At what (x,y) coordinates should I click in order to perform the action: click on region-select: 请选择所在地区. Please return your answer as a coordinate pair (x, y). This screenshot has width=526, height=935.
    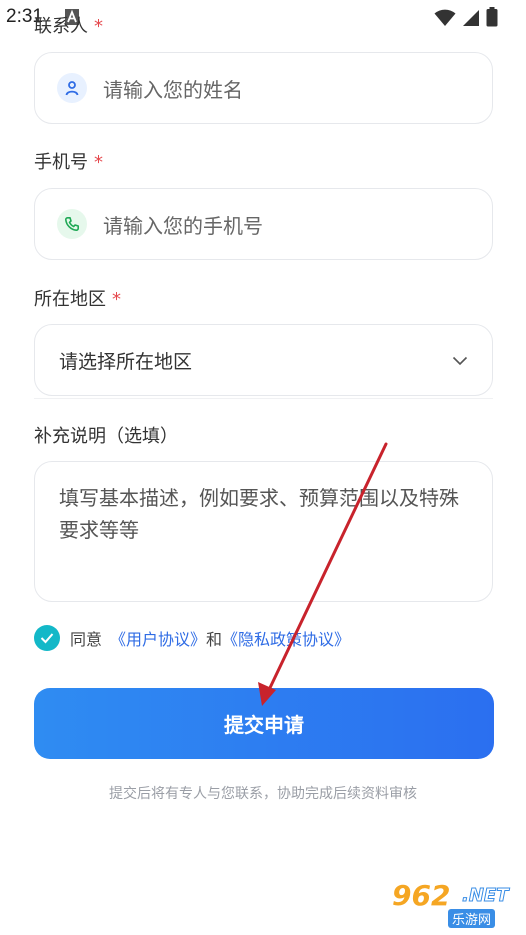
    Looking at the image, I should click on (263, 360).